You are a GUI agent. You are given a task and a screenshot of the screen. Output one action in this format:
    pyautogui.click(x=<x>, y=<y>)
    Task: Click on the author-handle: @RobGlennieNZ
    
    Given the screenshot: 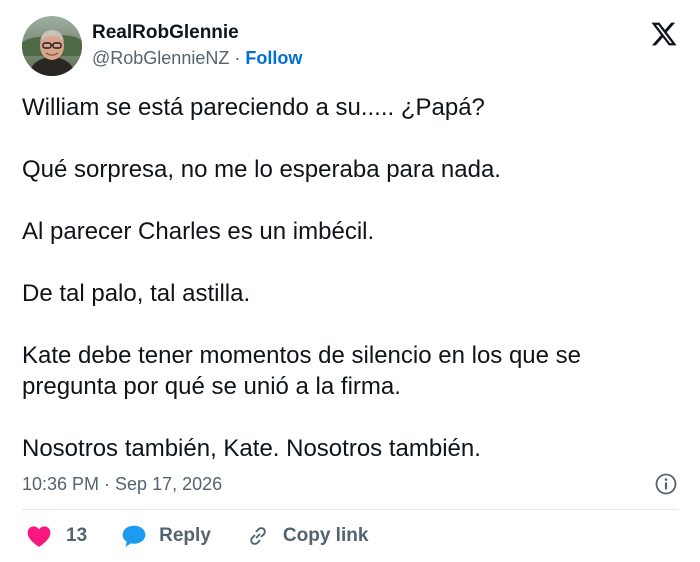 What is the action you would take?
    pyautogui.click(x=160, y=58)
    